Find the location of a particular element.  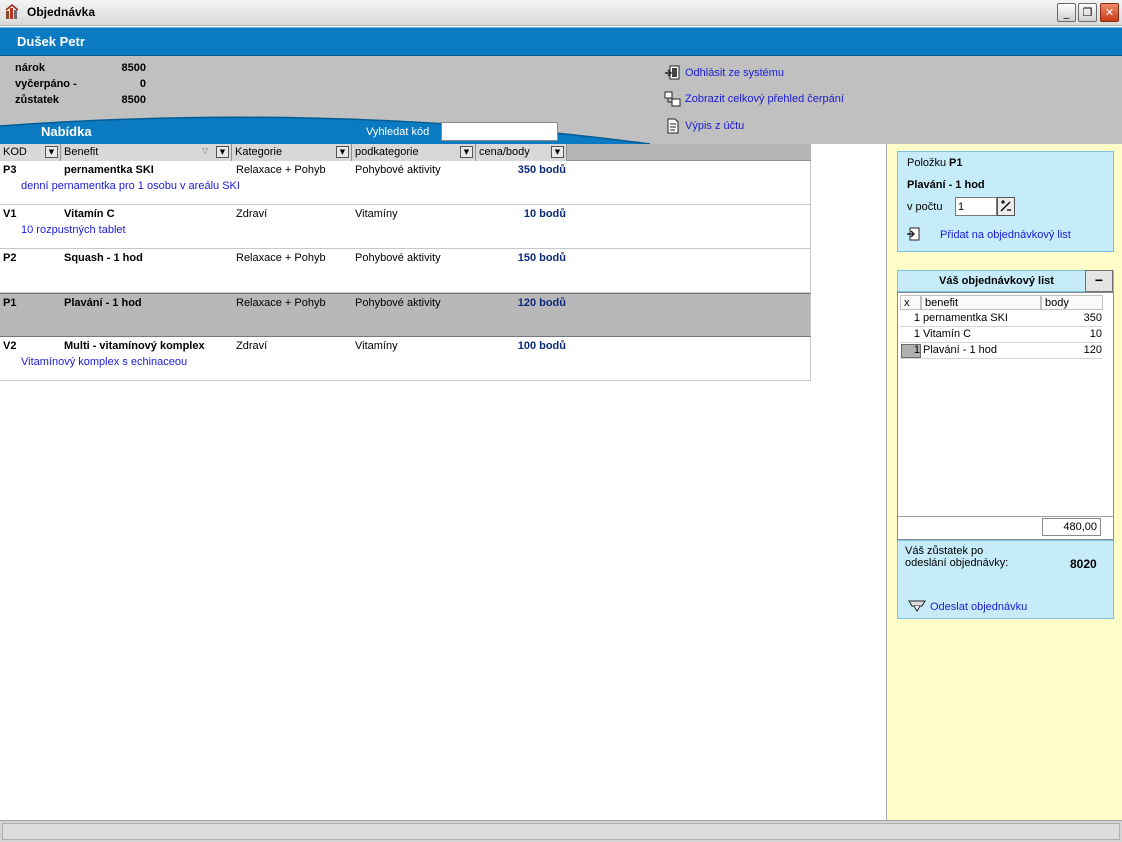

row-price: 150 bodů is located at coordinates (541, 258).